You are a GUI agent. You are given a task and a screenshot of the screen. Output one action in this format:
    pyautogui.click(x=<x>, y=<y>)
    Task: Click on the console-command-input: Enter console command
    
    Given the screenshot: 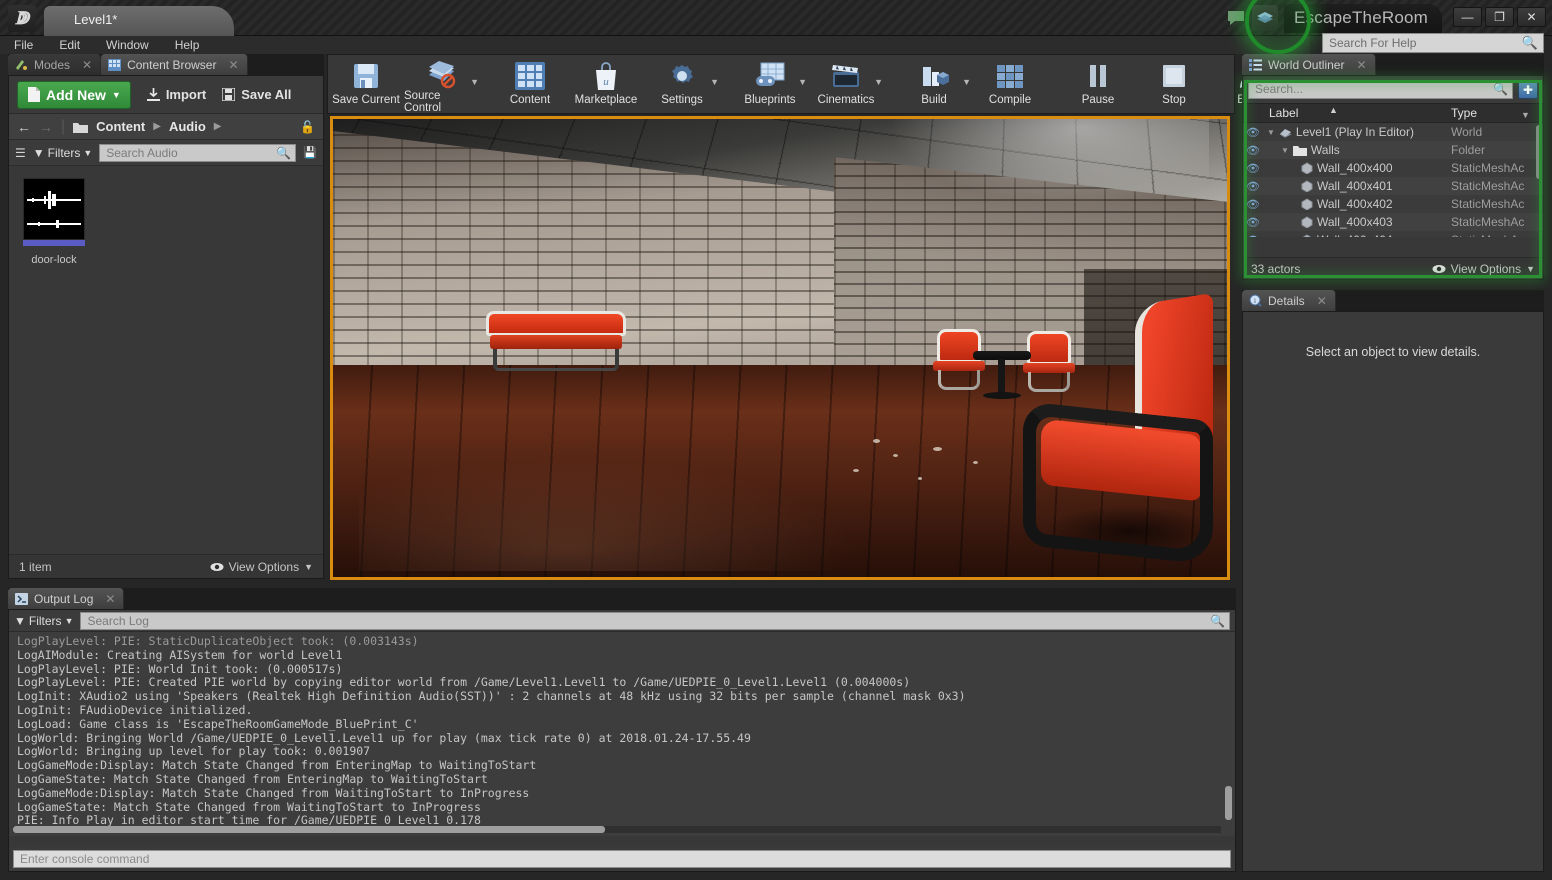 What is the action you would take?
    pyautogui.click(x=622, y=859)
    